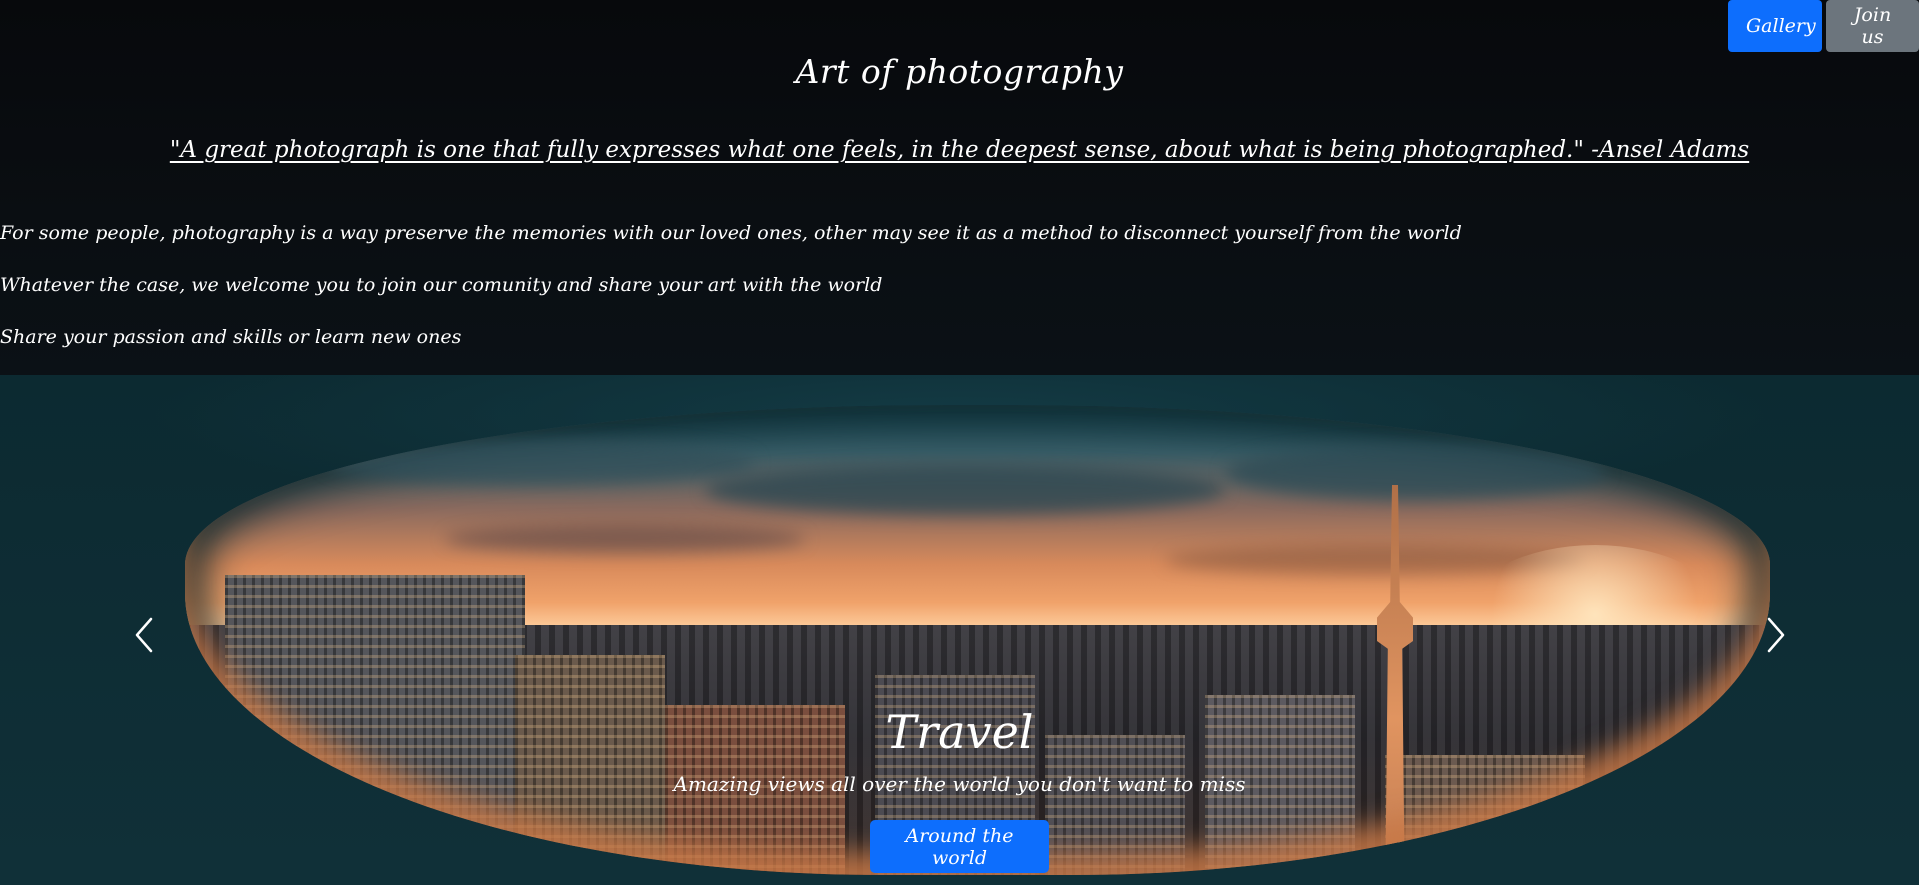  I want to click on building, so click(590, 765).